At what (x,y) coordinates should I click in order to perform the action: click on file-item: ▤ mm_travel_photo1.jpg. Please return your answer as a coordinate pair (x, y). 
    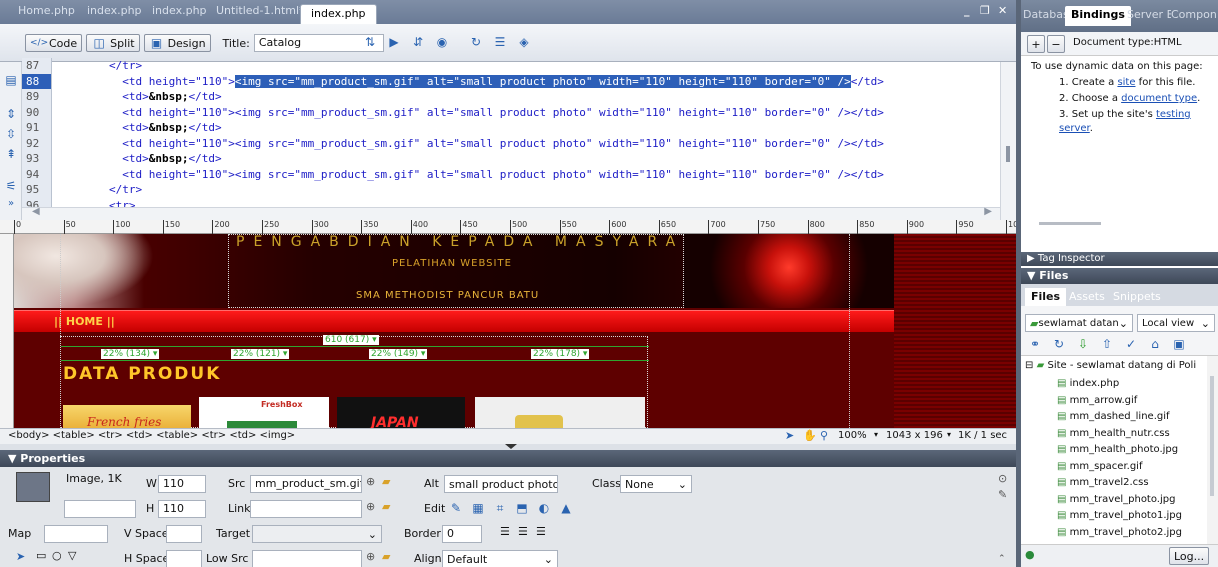
    Looking at the image, I should click on (1132, 516).